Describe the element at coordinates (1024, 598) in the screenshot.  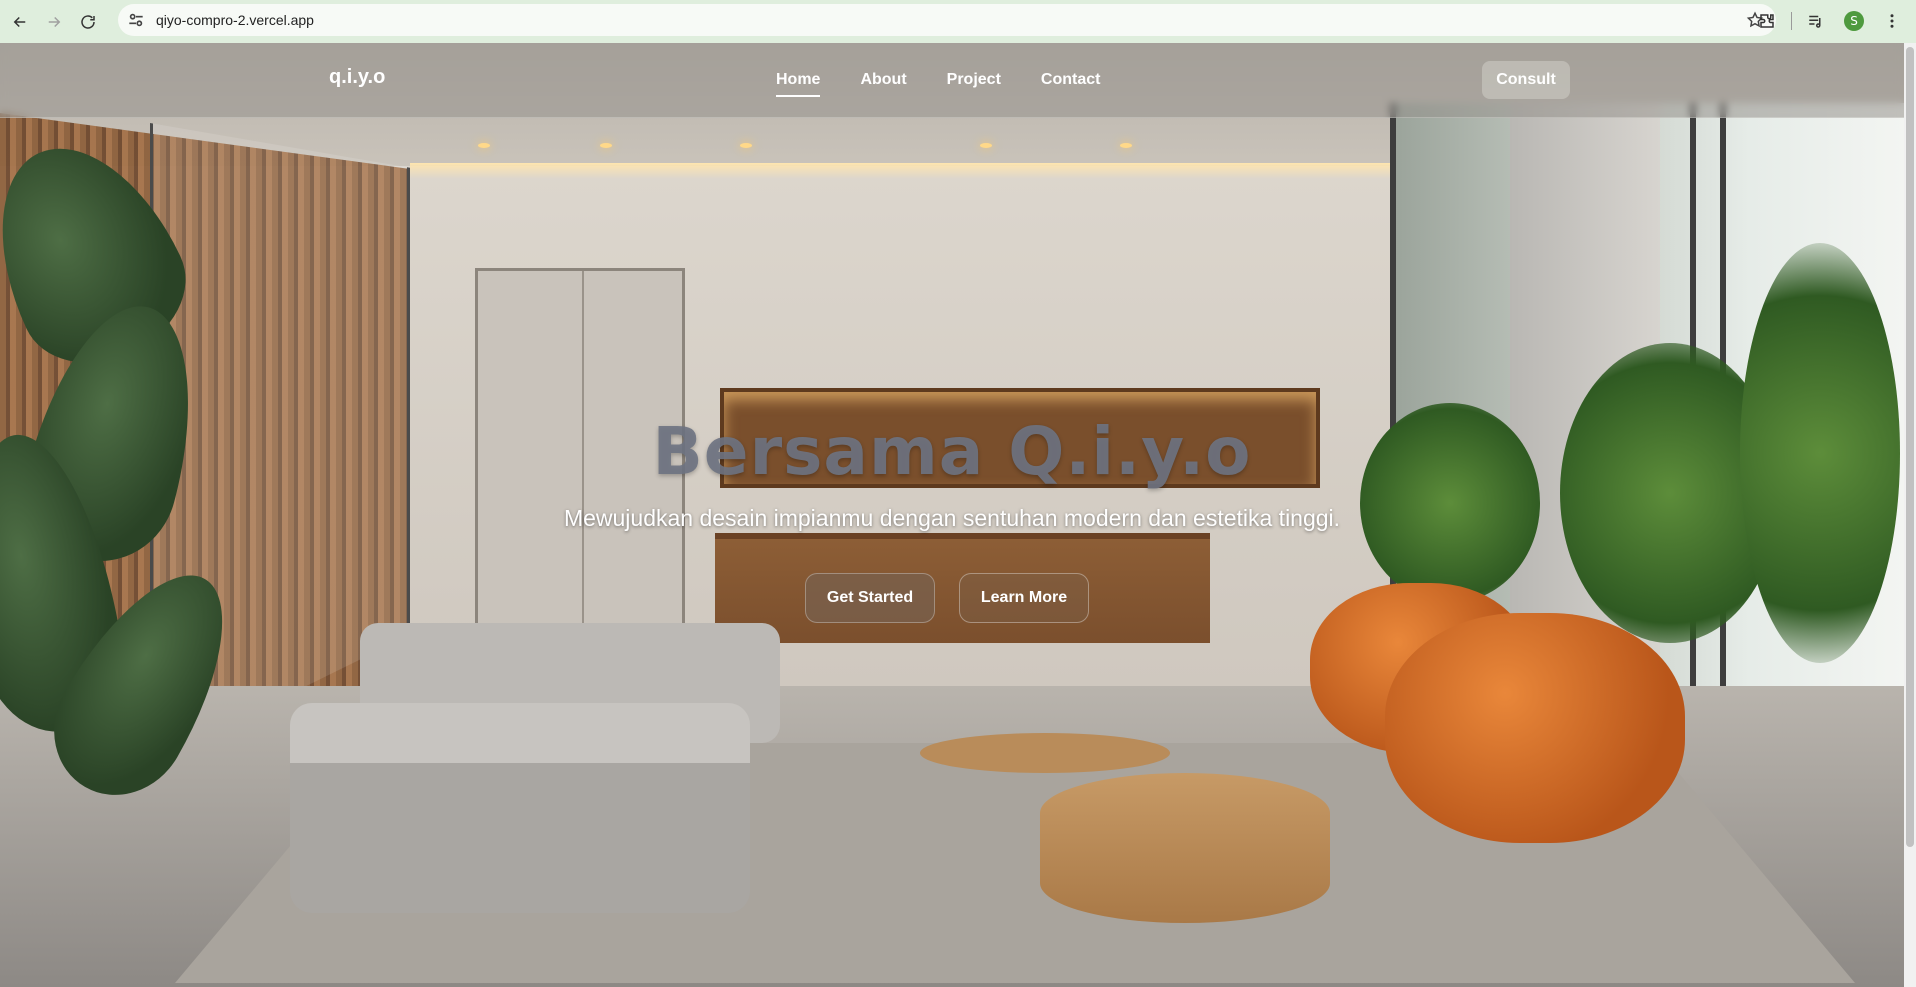
I see `learn-more-button: Learn More` at that location.